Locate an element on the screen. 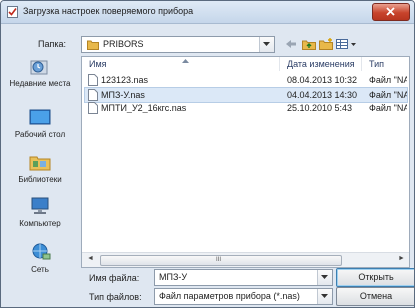 The image size is (415, 308). filename-dropdown-arrow is located at coordinates (324, 277).